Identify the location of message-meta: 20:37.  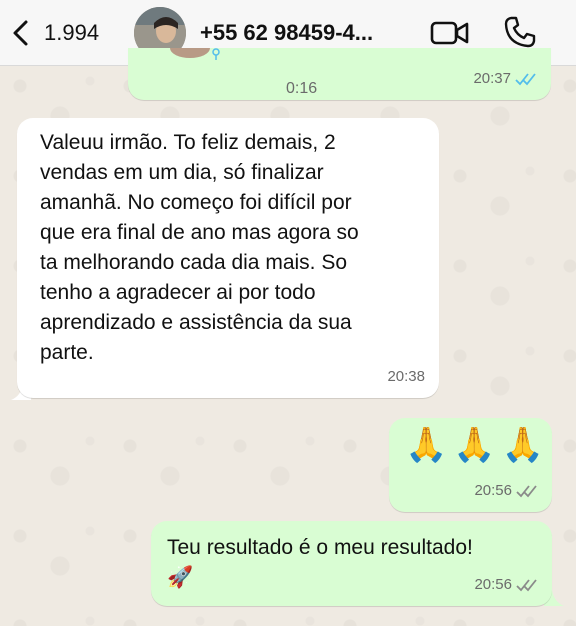
(505, 79).